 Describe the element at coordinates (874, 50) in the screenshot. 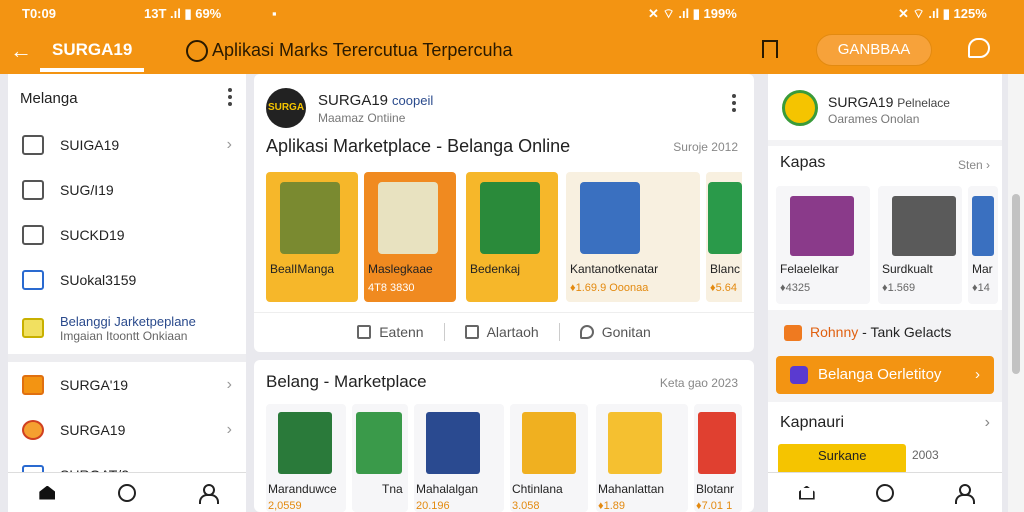

I see `primary-pill-button: GANBBAA` at that location.